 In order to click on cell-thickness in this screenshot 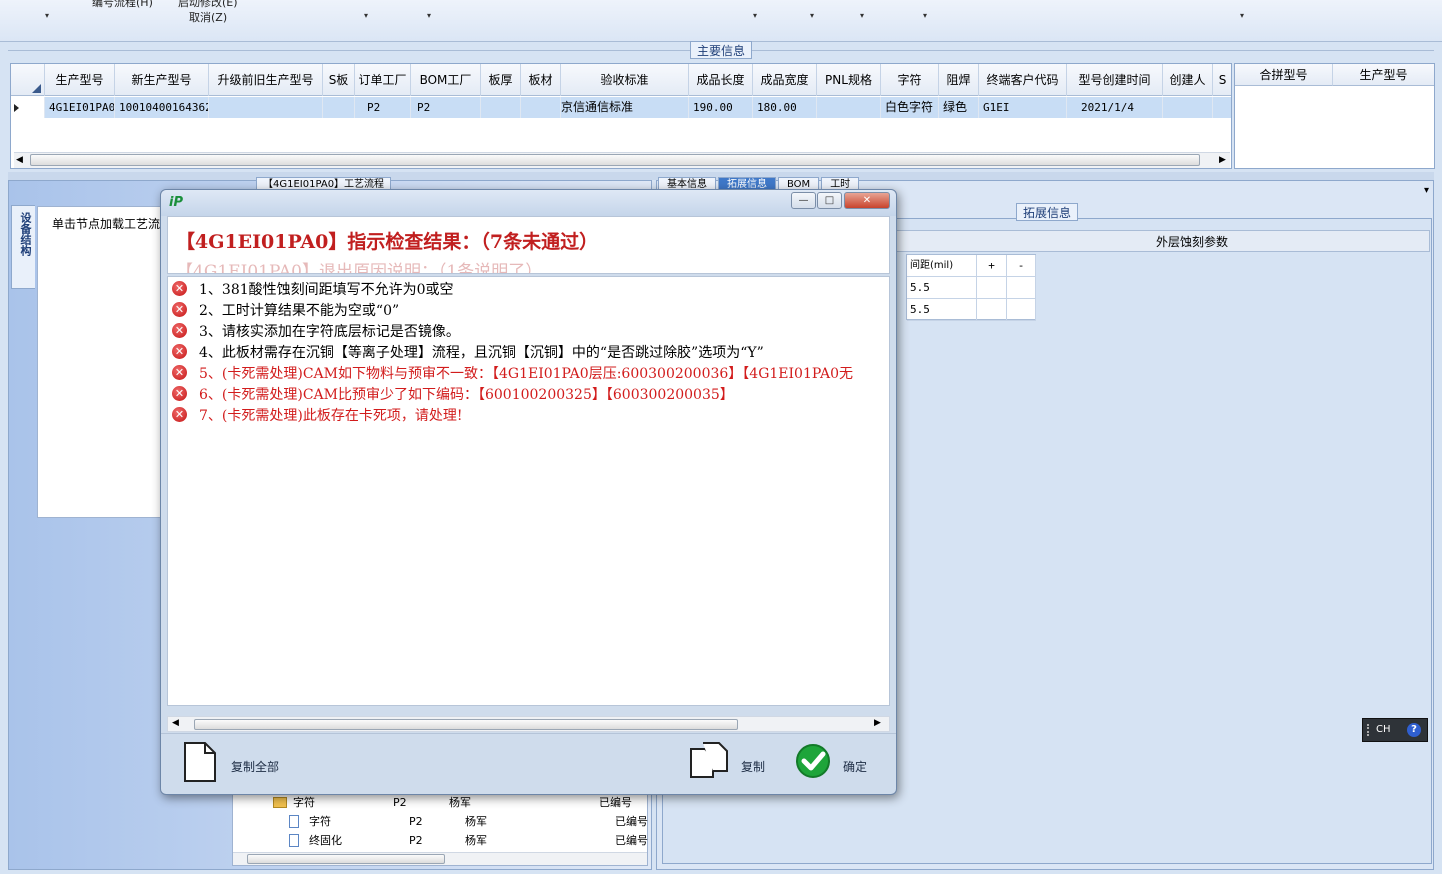, I will do `click(501, 107)`.